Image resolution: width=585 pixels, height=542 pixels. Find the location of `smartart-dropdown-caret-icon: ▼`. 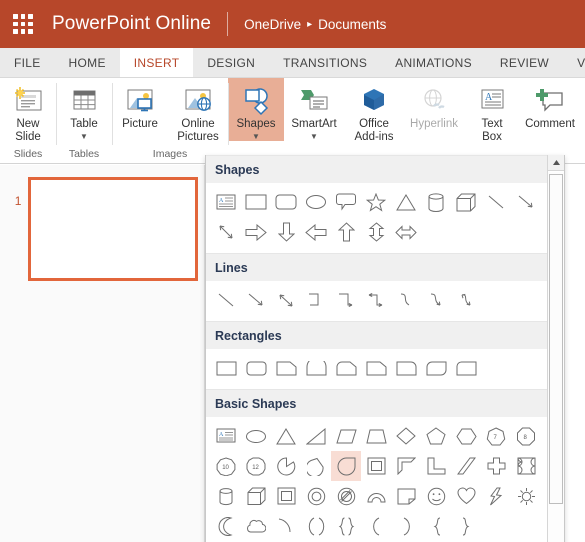

smartart-dropdown-caret-icon: ▼ is located at coordinates (314, 136).